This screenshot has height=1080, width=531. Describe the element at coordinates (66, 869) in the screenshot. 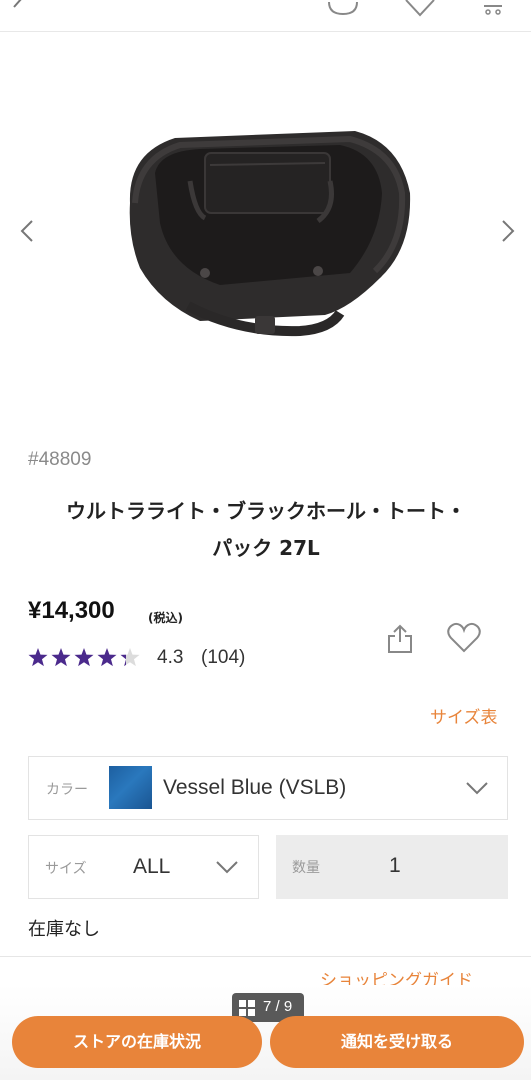

I see `size-label: サイズ` at that location.